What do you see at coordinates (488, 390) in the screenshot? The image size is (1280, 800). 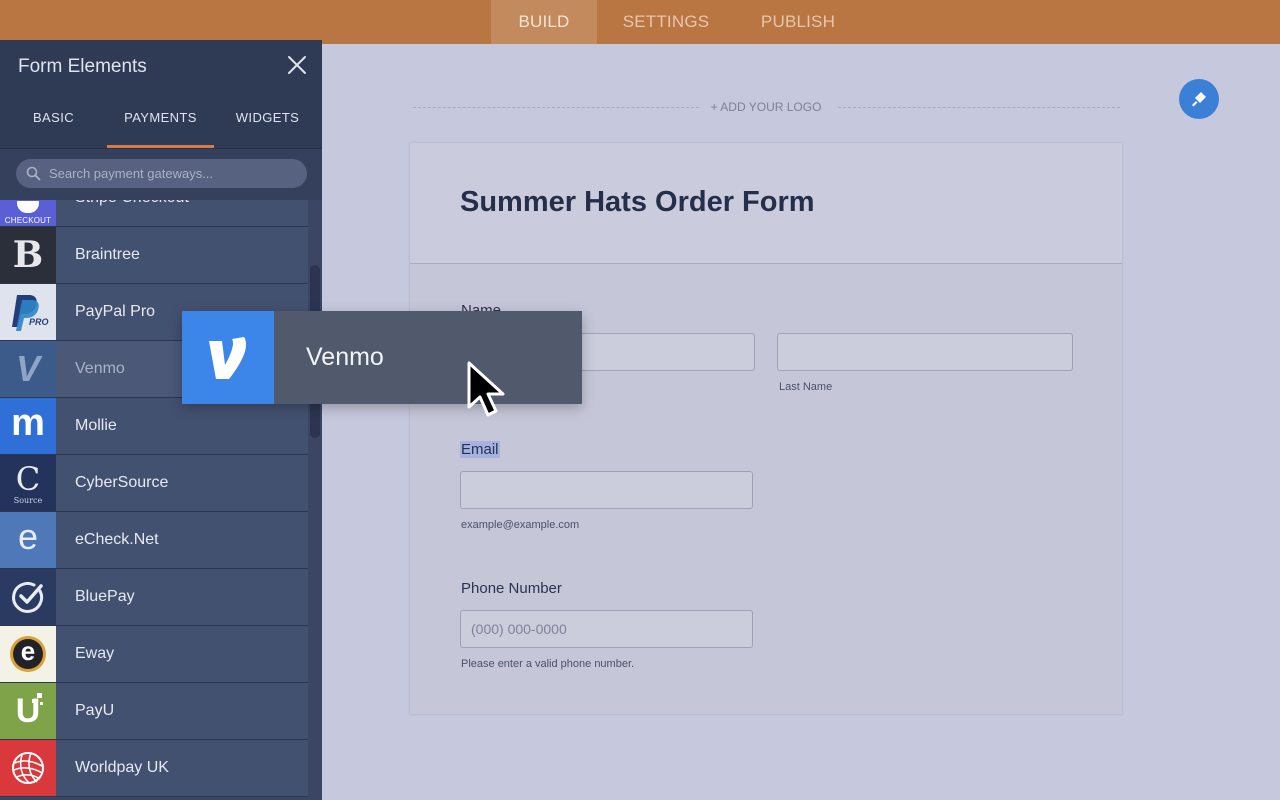 I see `mouse-cursor-icon` at bounding box center [488, 390].